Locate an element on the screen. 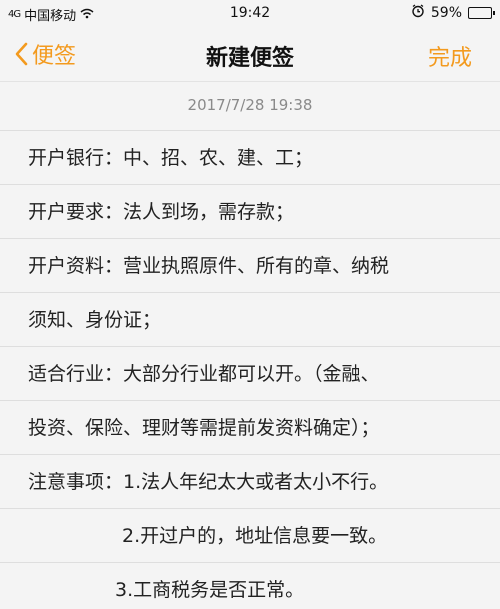 This screenshot has width=500, height=609. note-line: 投资、保险、理财等需提前发资料确定）； is located at coordinates (250, 427).